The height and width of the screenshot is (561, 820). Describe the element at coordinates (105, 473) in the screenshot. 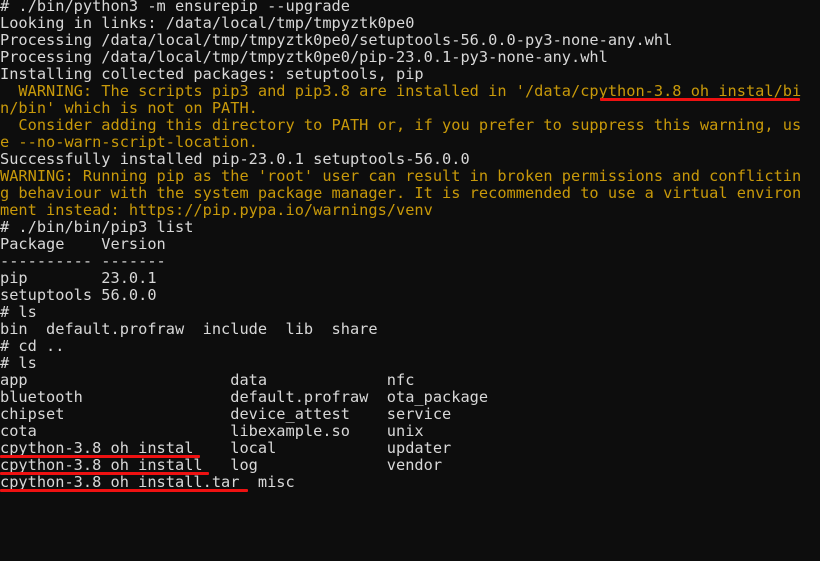

I see `underline-dir-install` at that location.